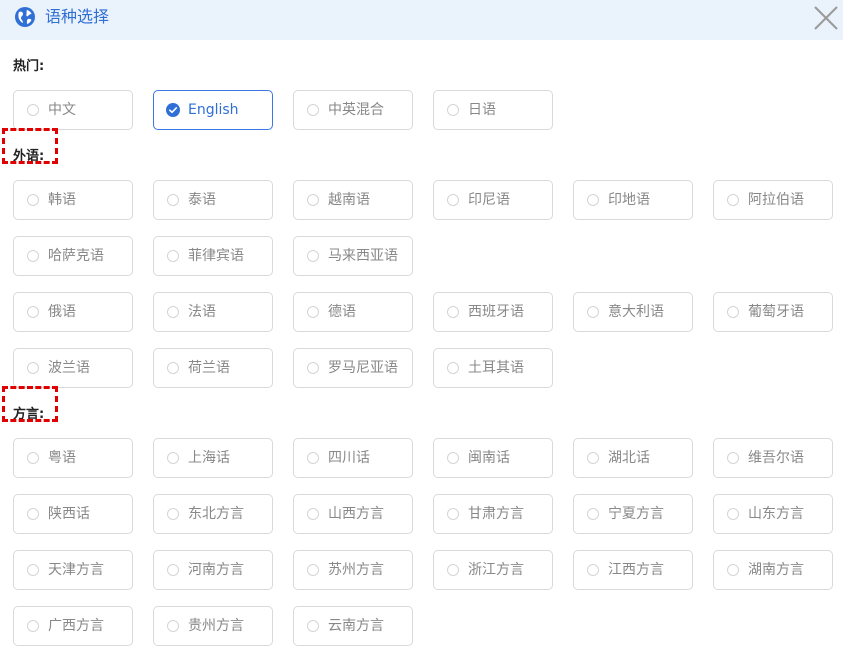 This screenshot has width=843, height=651. I want to click on language-option: 泰语, so click(213, 200).